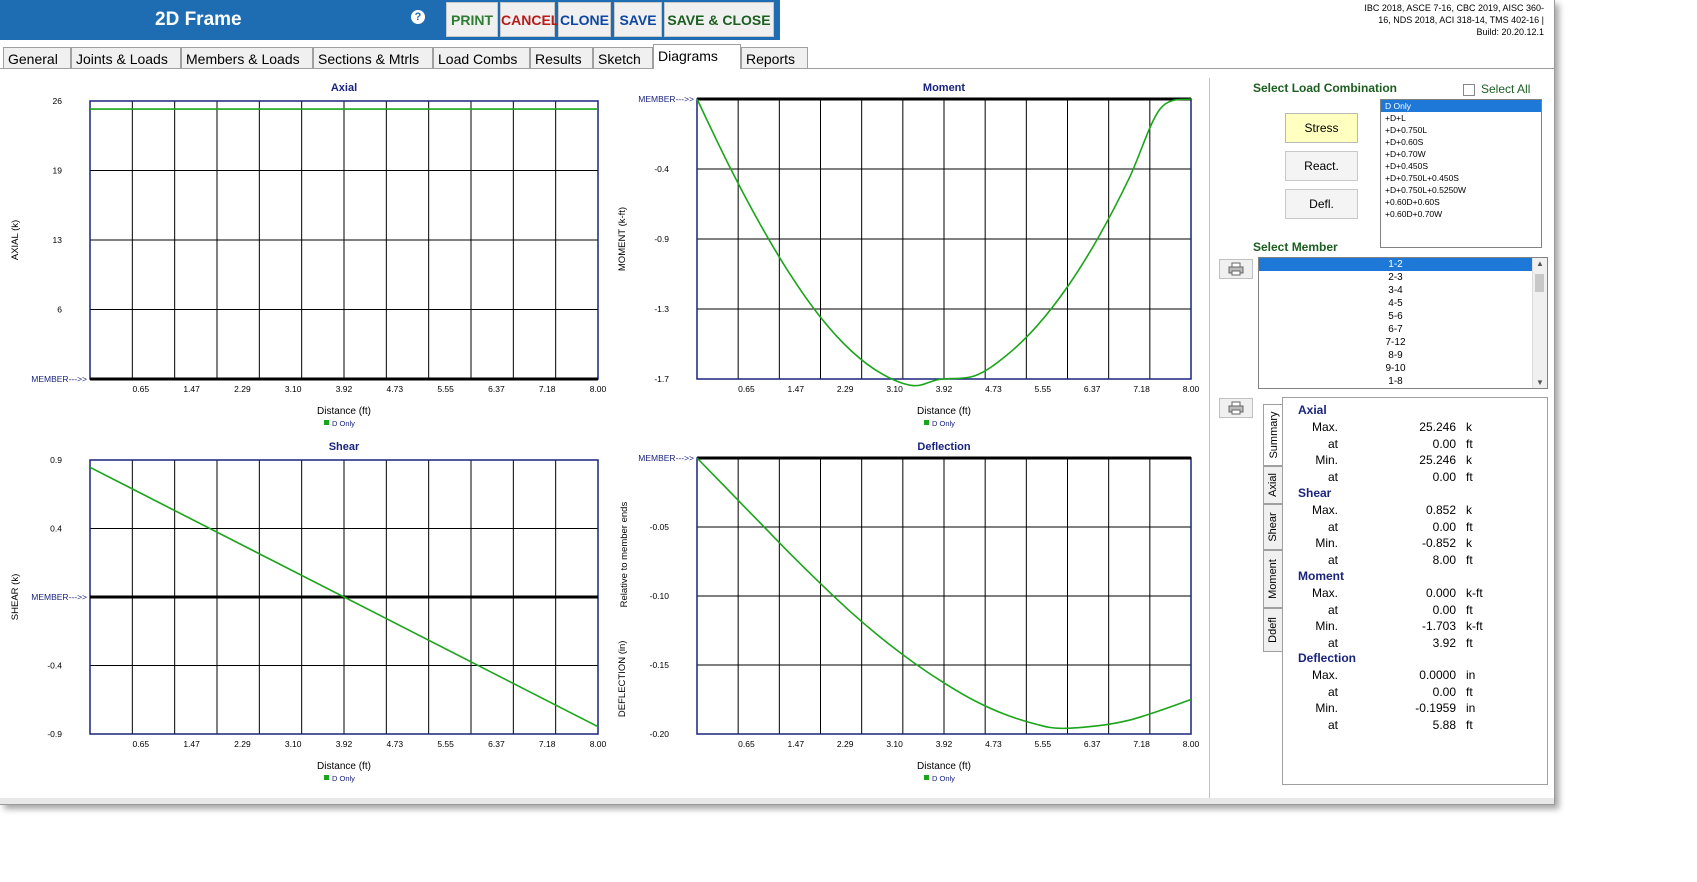 The width and height of the screenshot is (1697, 882). I want to click on load-combination-item: +D+0.750L+0.5250W, so click(1461, 190).